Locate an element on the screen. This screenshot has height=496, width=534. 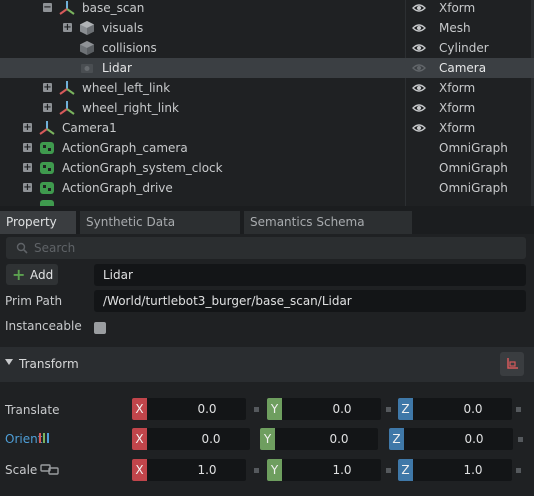
transform-menu-icon is located at coordinates (512, 363).